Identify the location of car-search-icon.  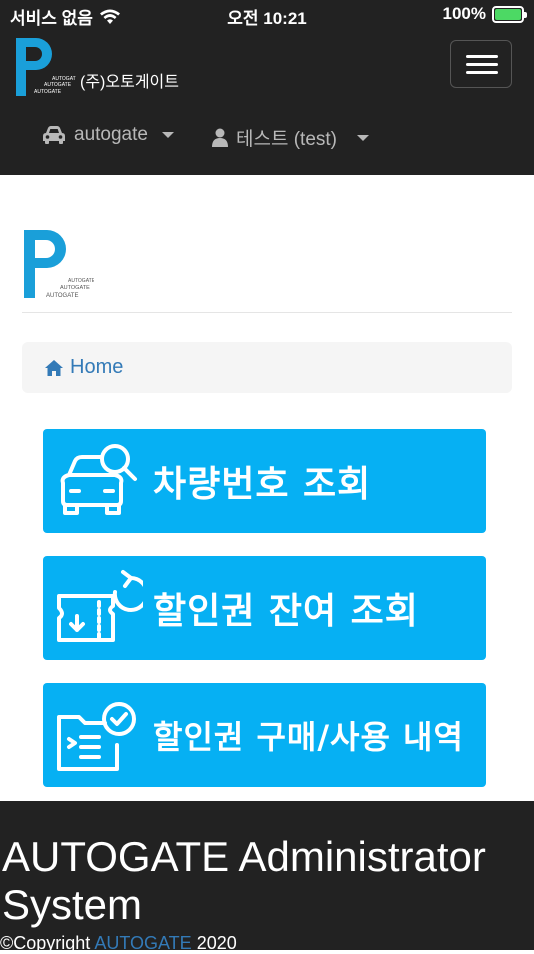
(98, 479).